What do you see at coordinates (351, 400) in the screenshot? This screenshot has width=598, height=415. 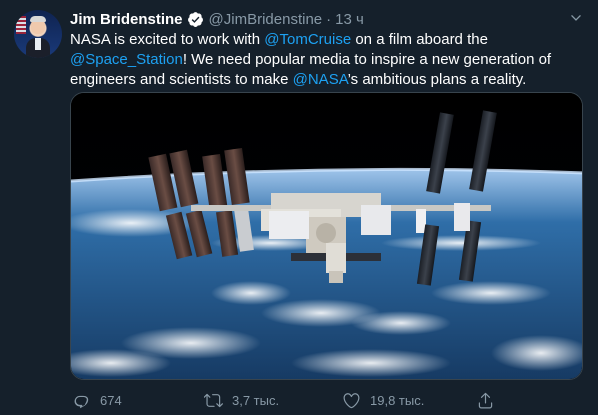 I see `heart-icon` at bounding box center [351, 400].